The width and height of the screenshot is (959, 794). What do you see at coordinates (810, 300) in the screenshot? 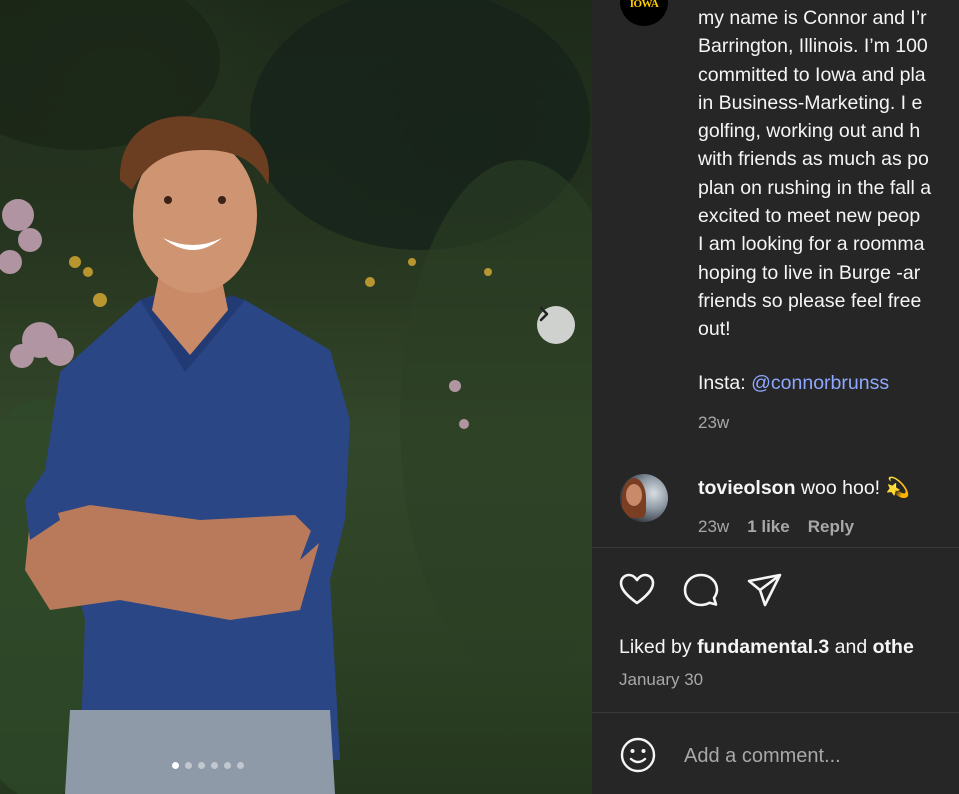
I see `caption-line: friends so please feel free` at bounding box center [810, 300].